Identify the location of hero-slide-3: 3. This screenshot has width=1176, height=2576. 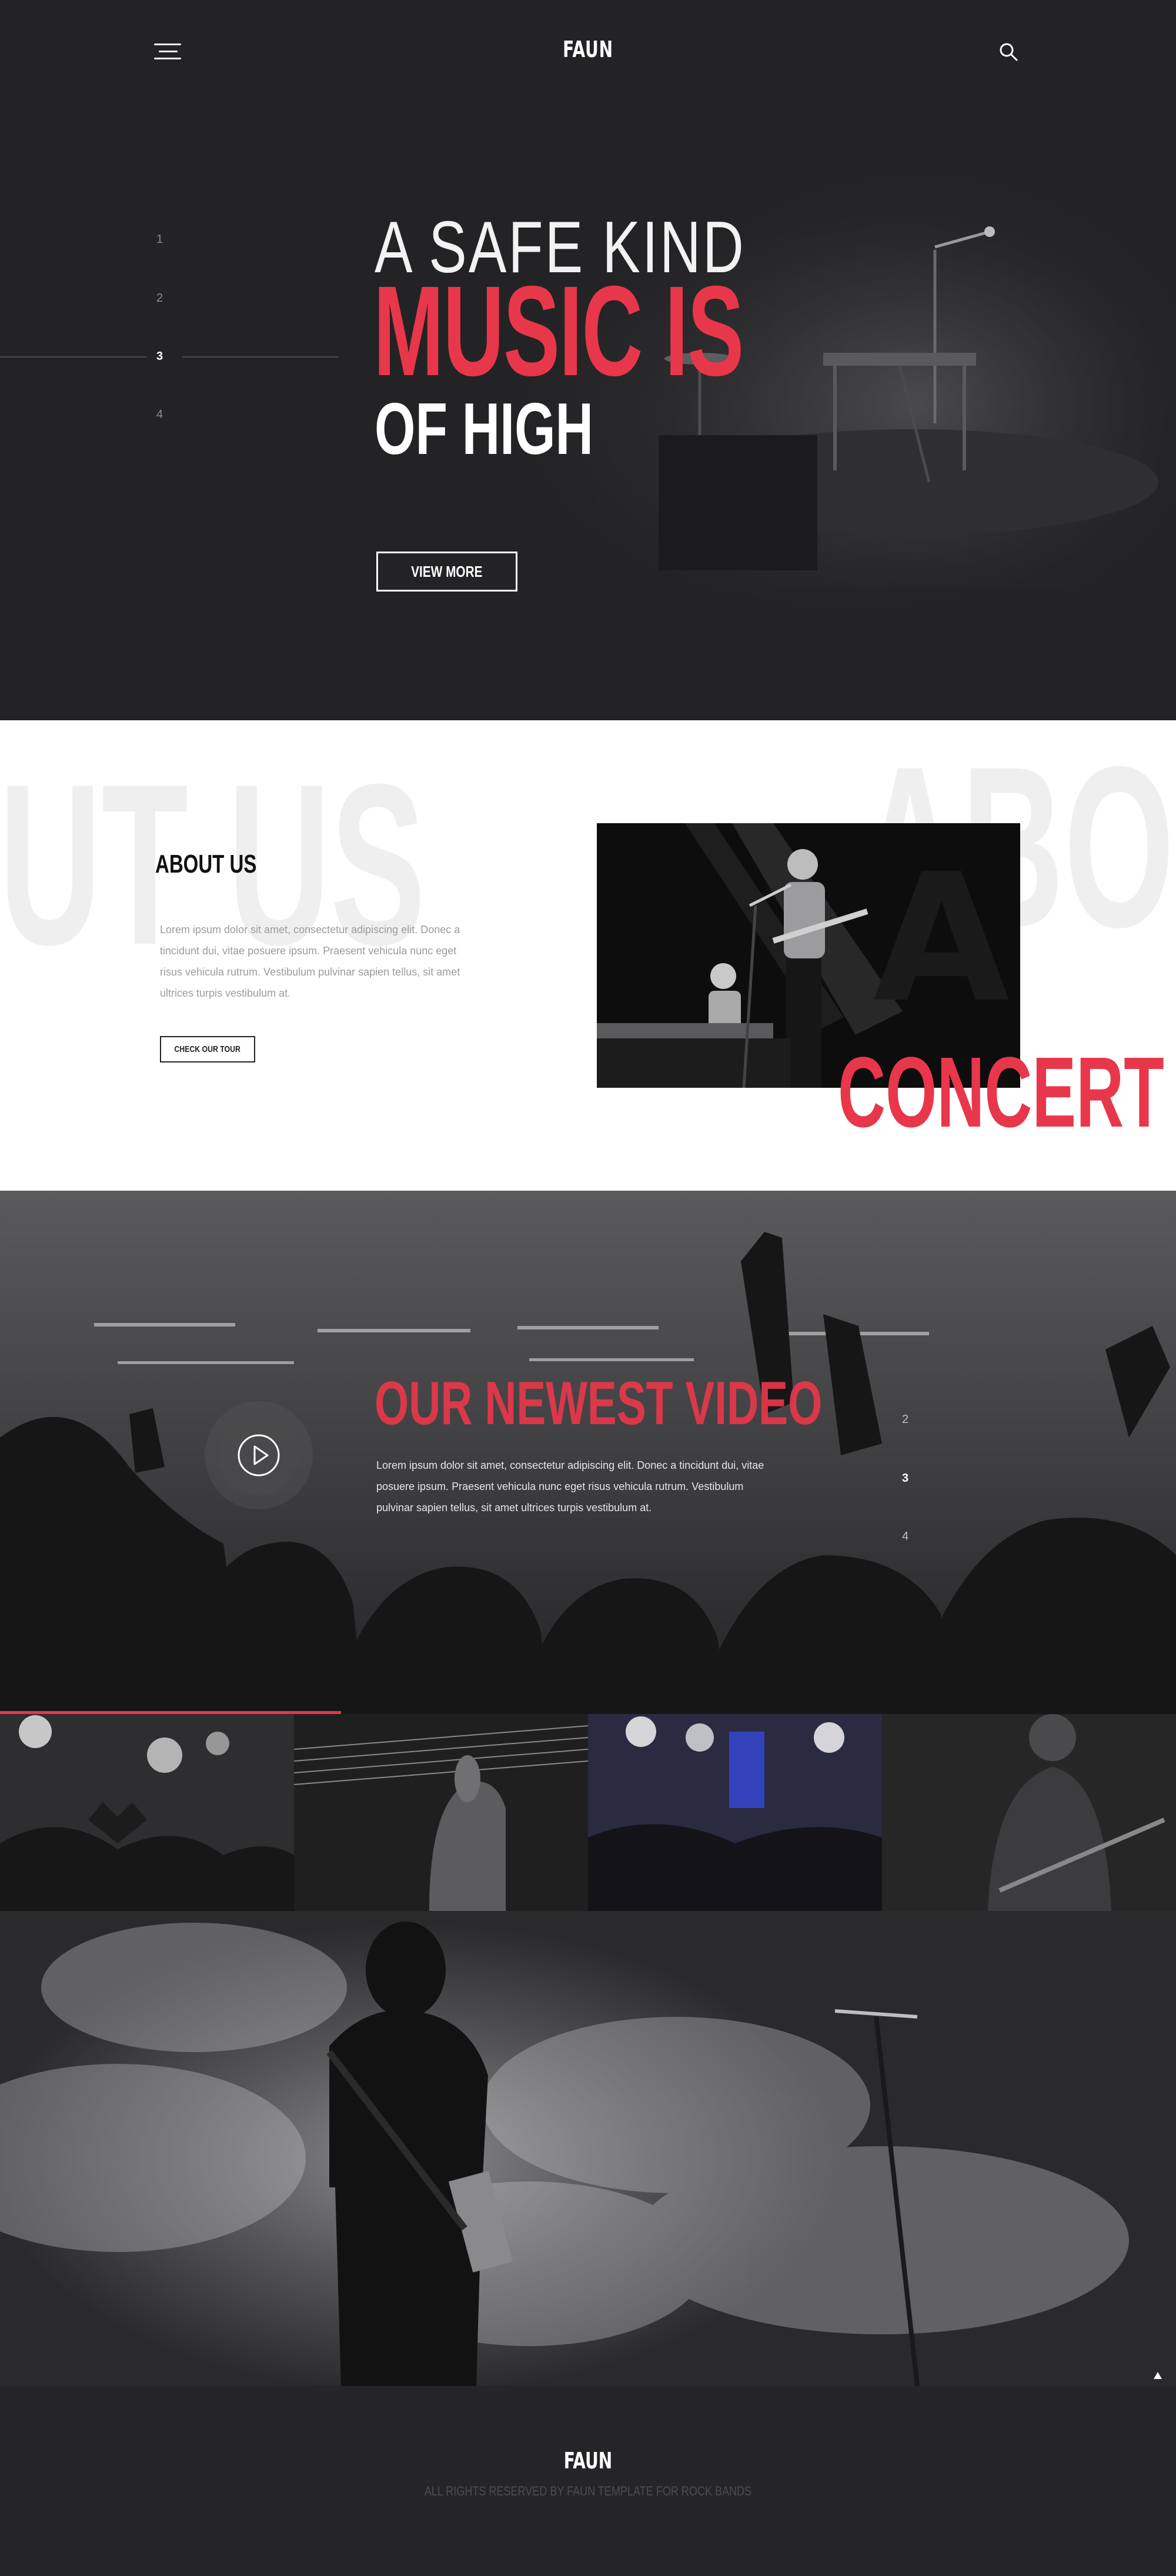
(165, 356).